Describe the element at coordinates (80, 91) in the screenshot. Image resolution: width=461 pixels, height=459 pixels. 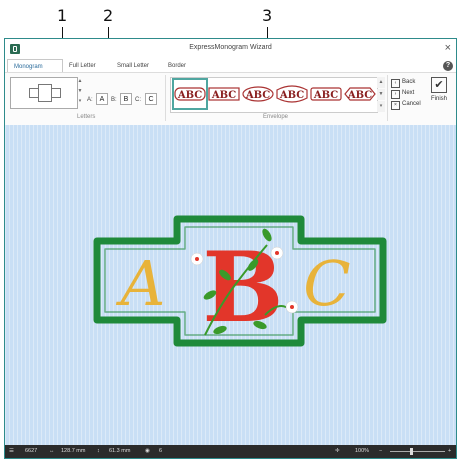
I see `layout-scroll-down-icon: ▼` at that location.